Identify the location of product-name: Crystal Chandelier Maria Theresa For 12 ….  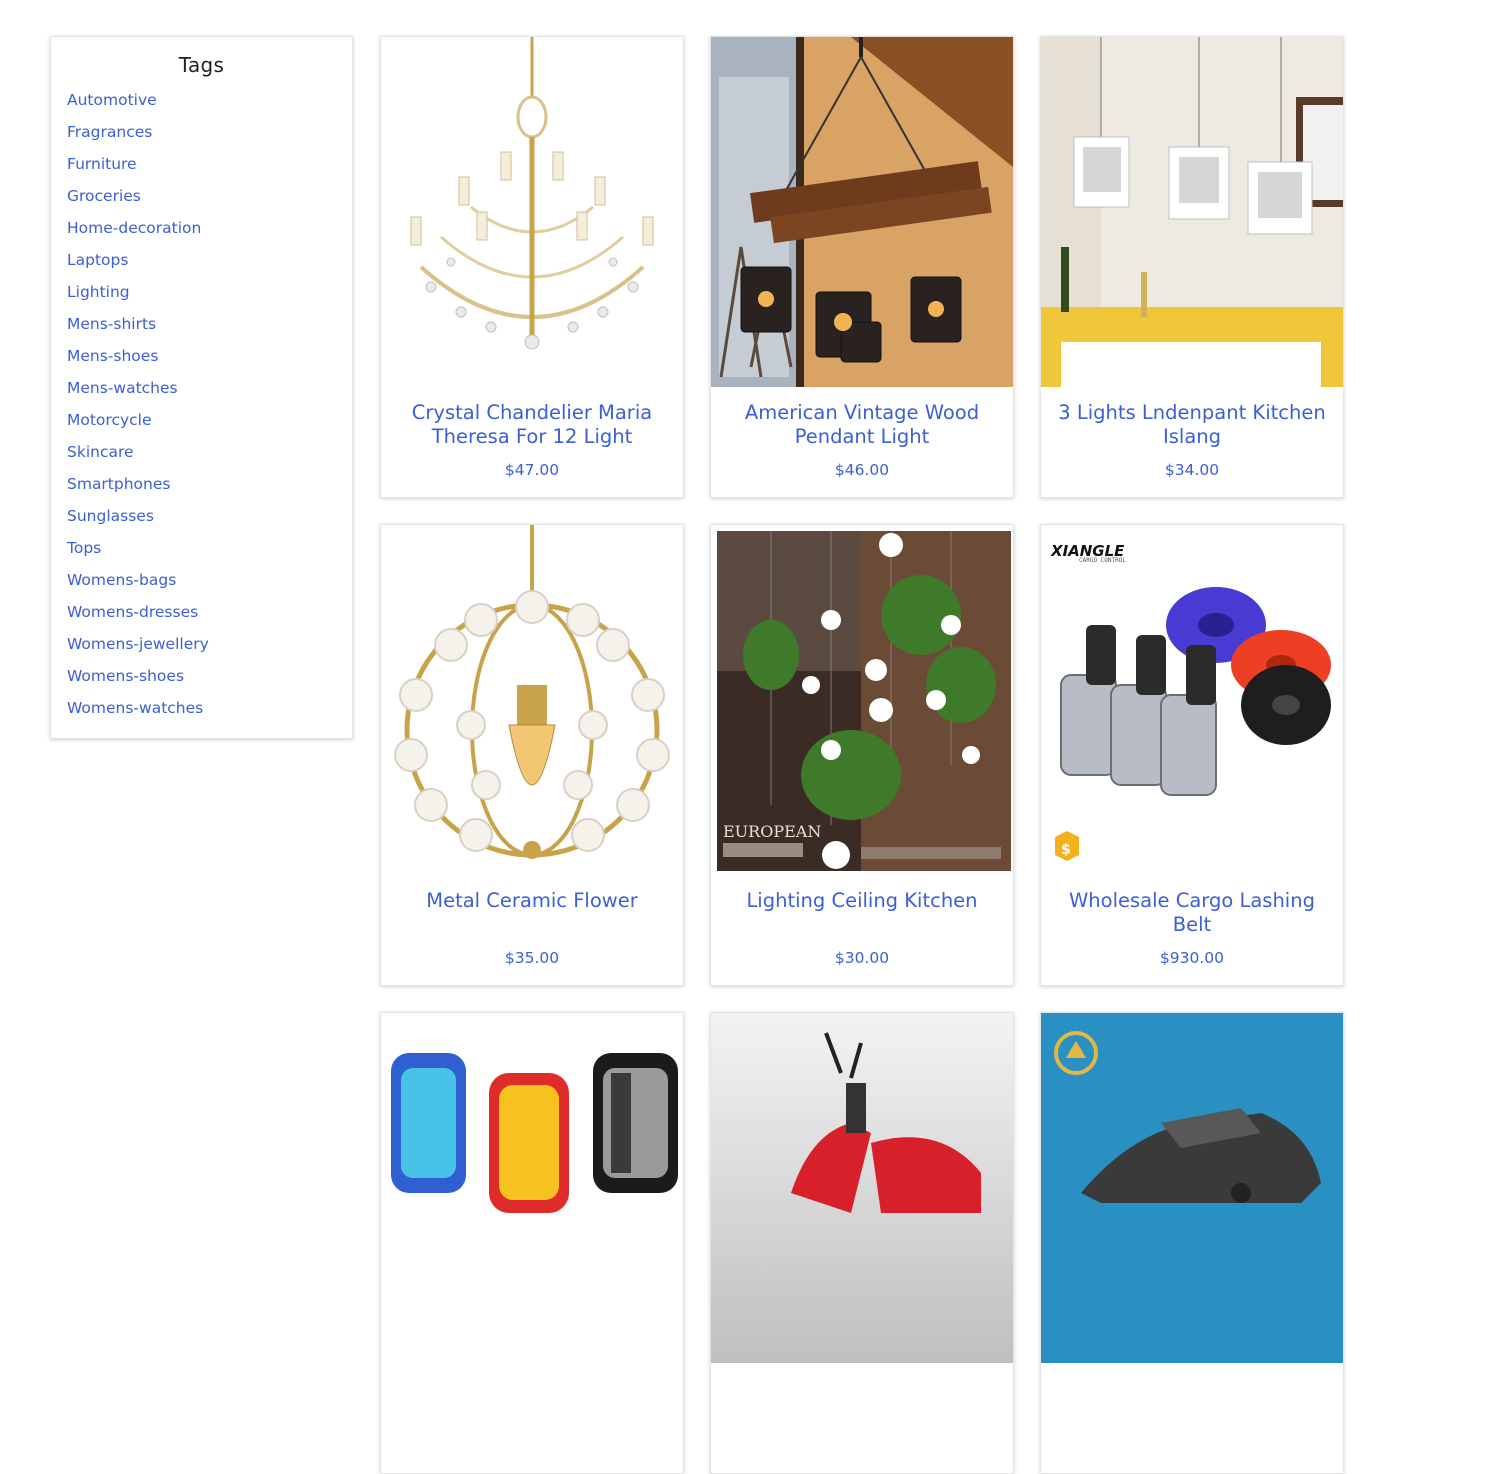
(532, 425).